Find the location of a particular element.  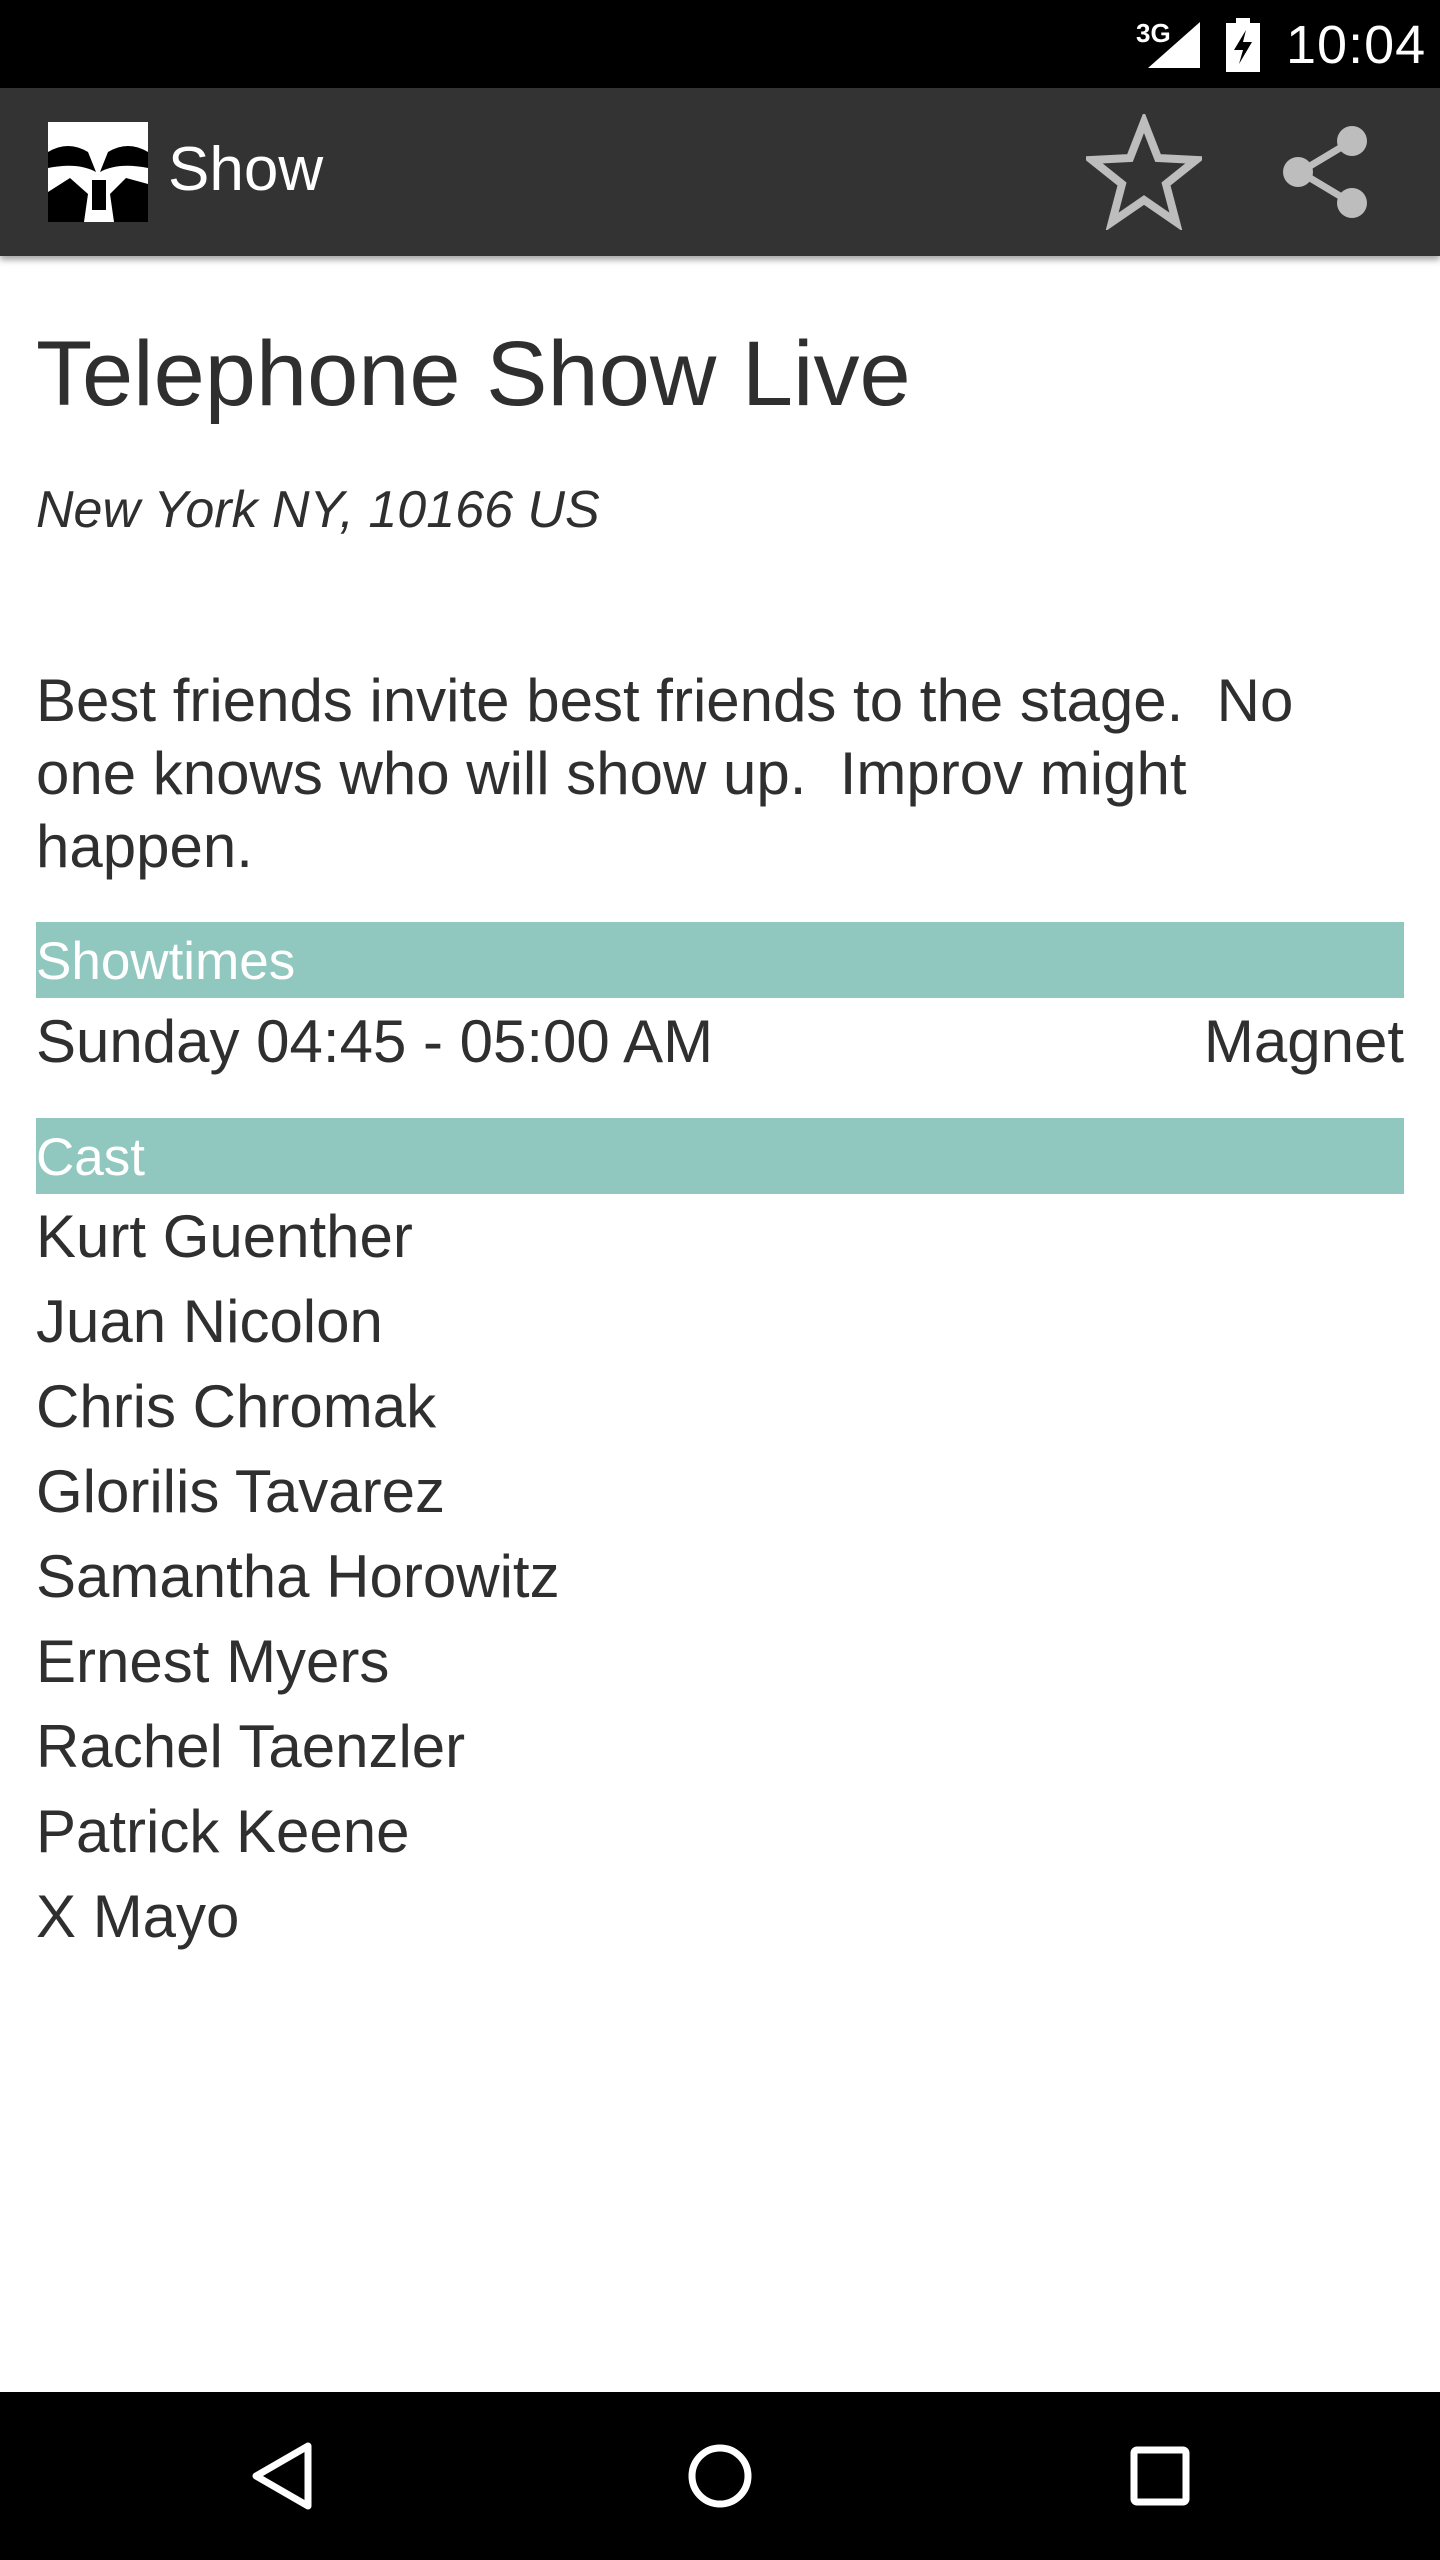

show-location: New York NY, 10166 US is located at coordinates (318, 510).